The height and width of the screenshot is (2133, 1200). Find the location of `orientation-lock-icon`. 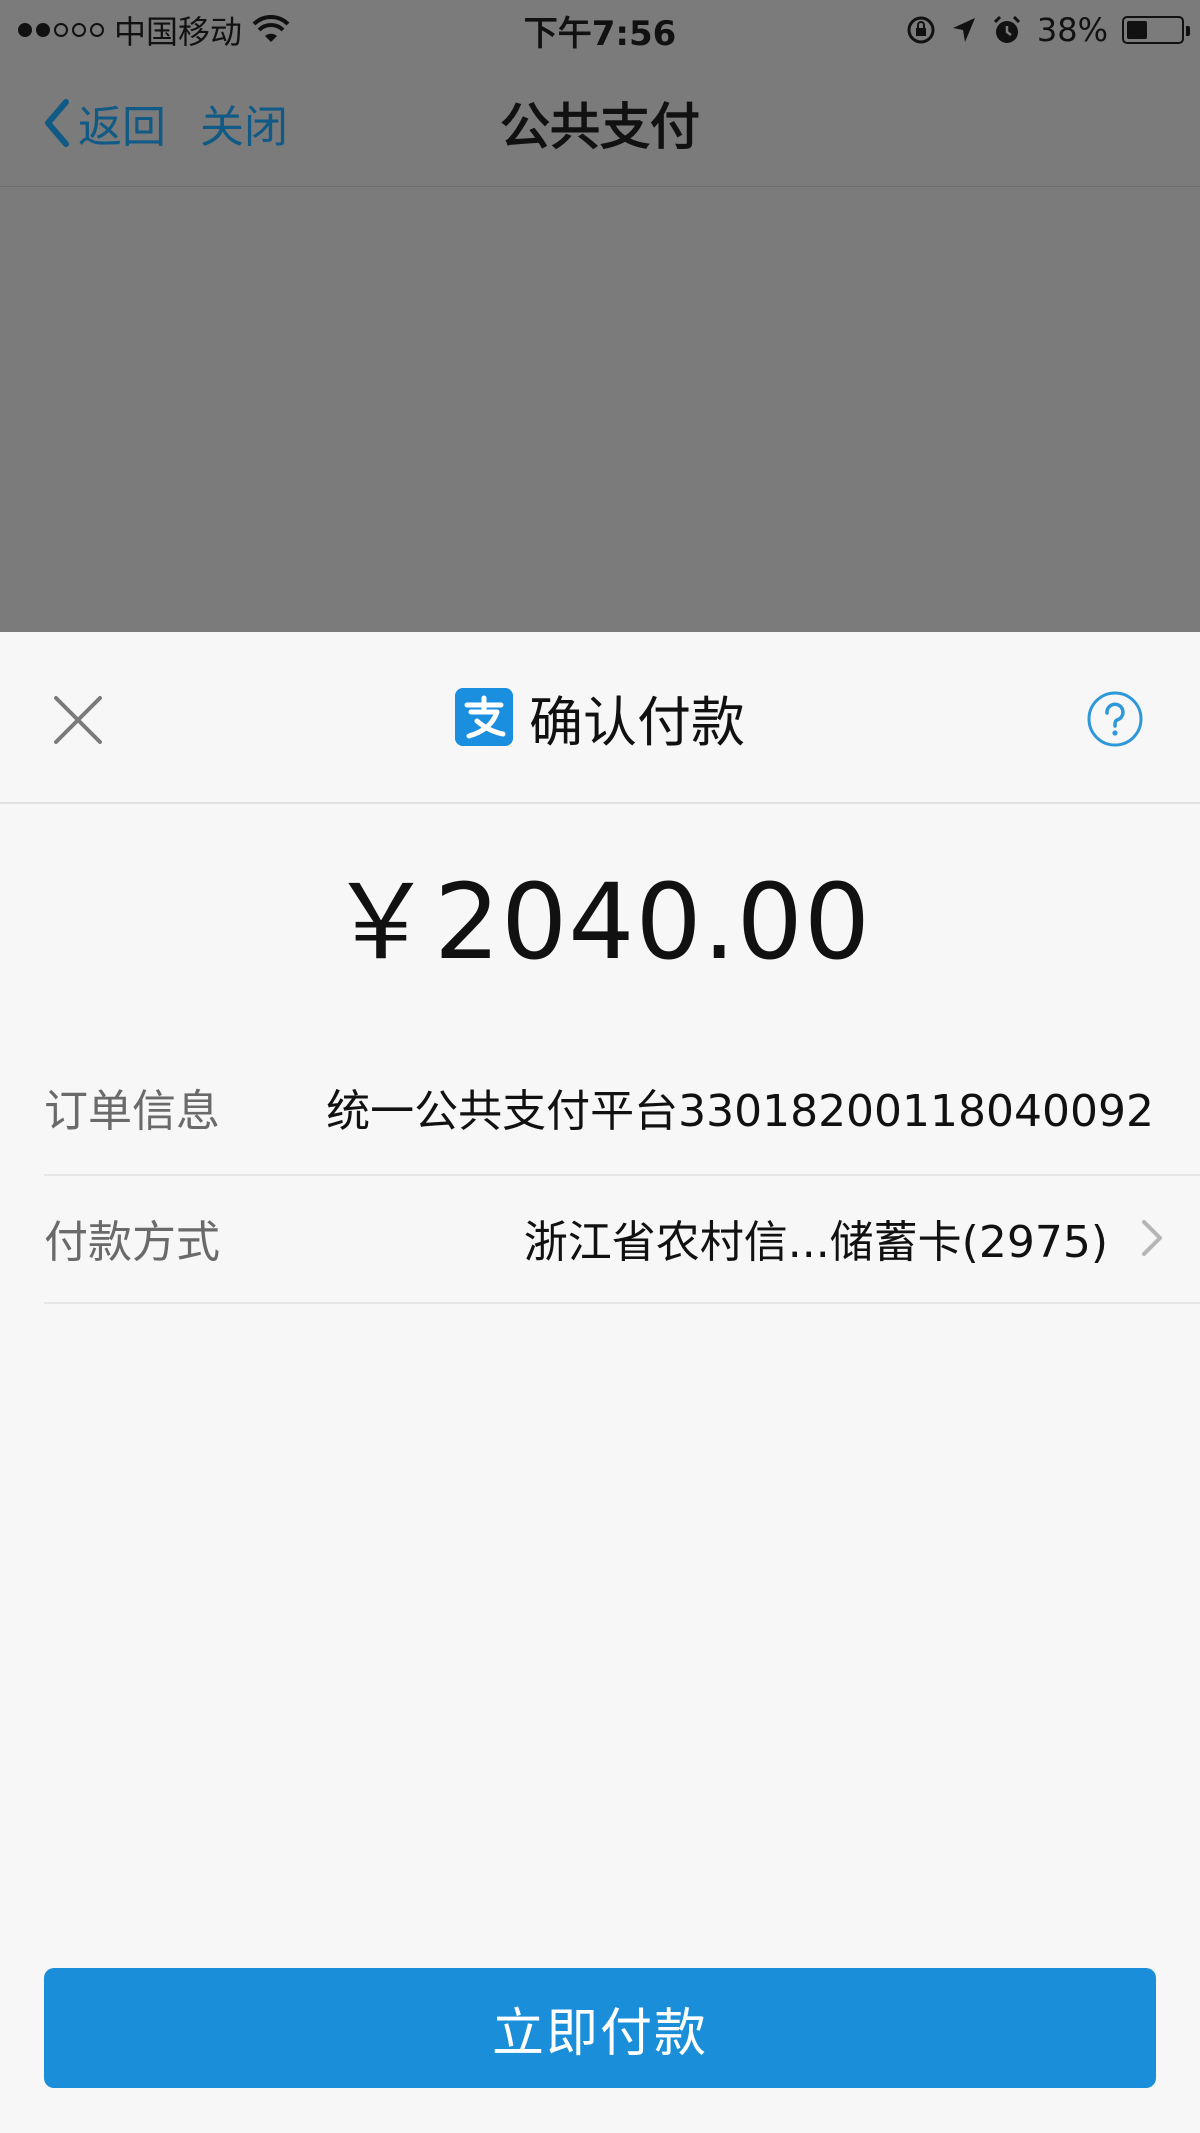

orientation-lock-icon is located at coordinates (921, 30).